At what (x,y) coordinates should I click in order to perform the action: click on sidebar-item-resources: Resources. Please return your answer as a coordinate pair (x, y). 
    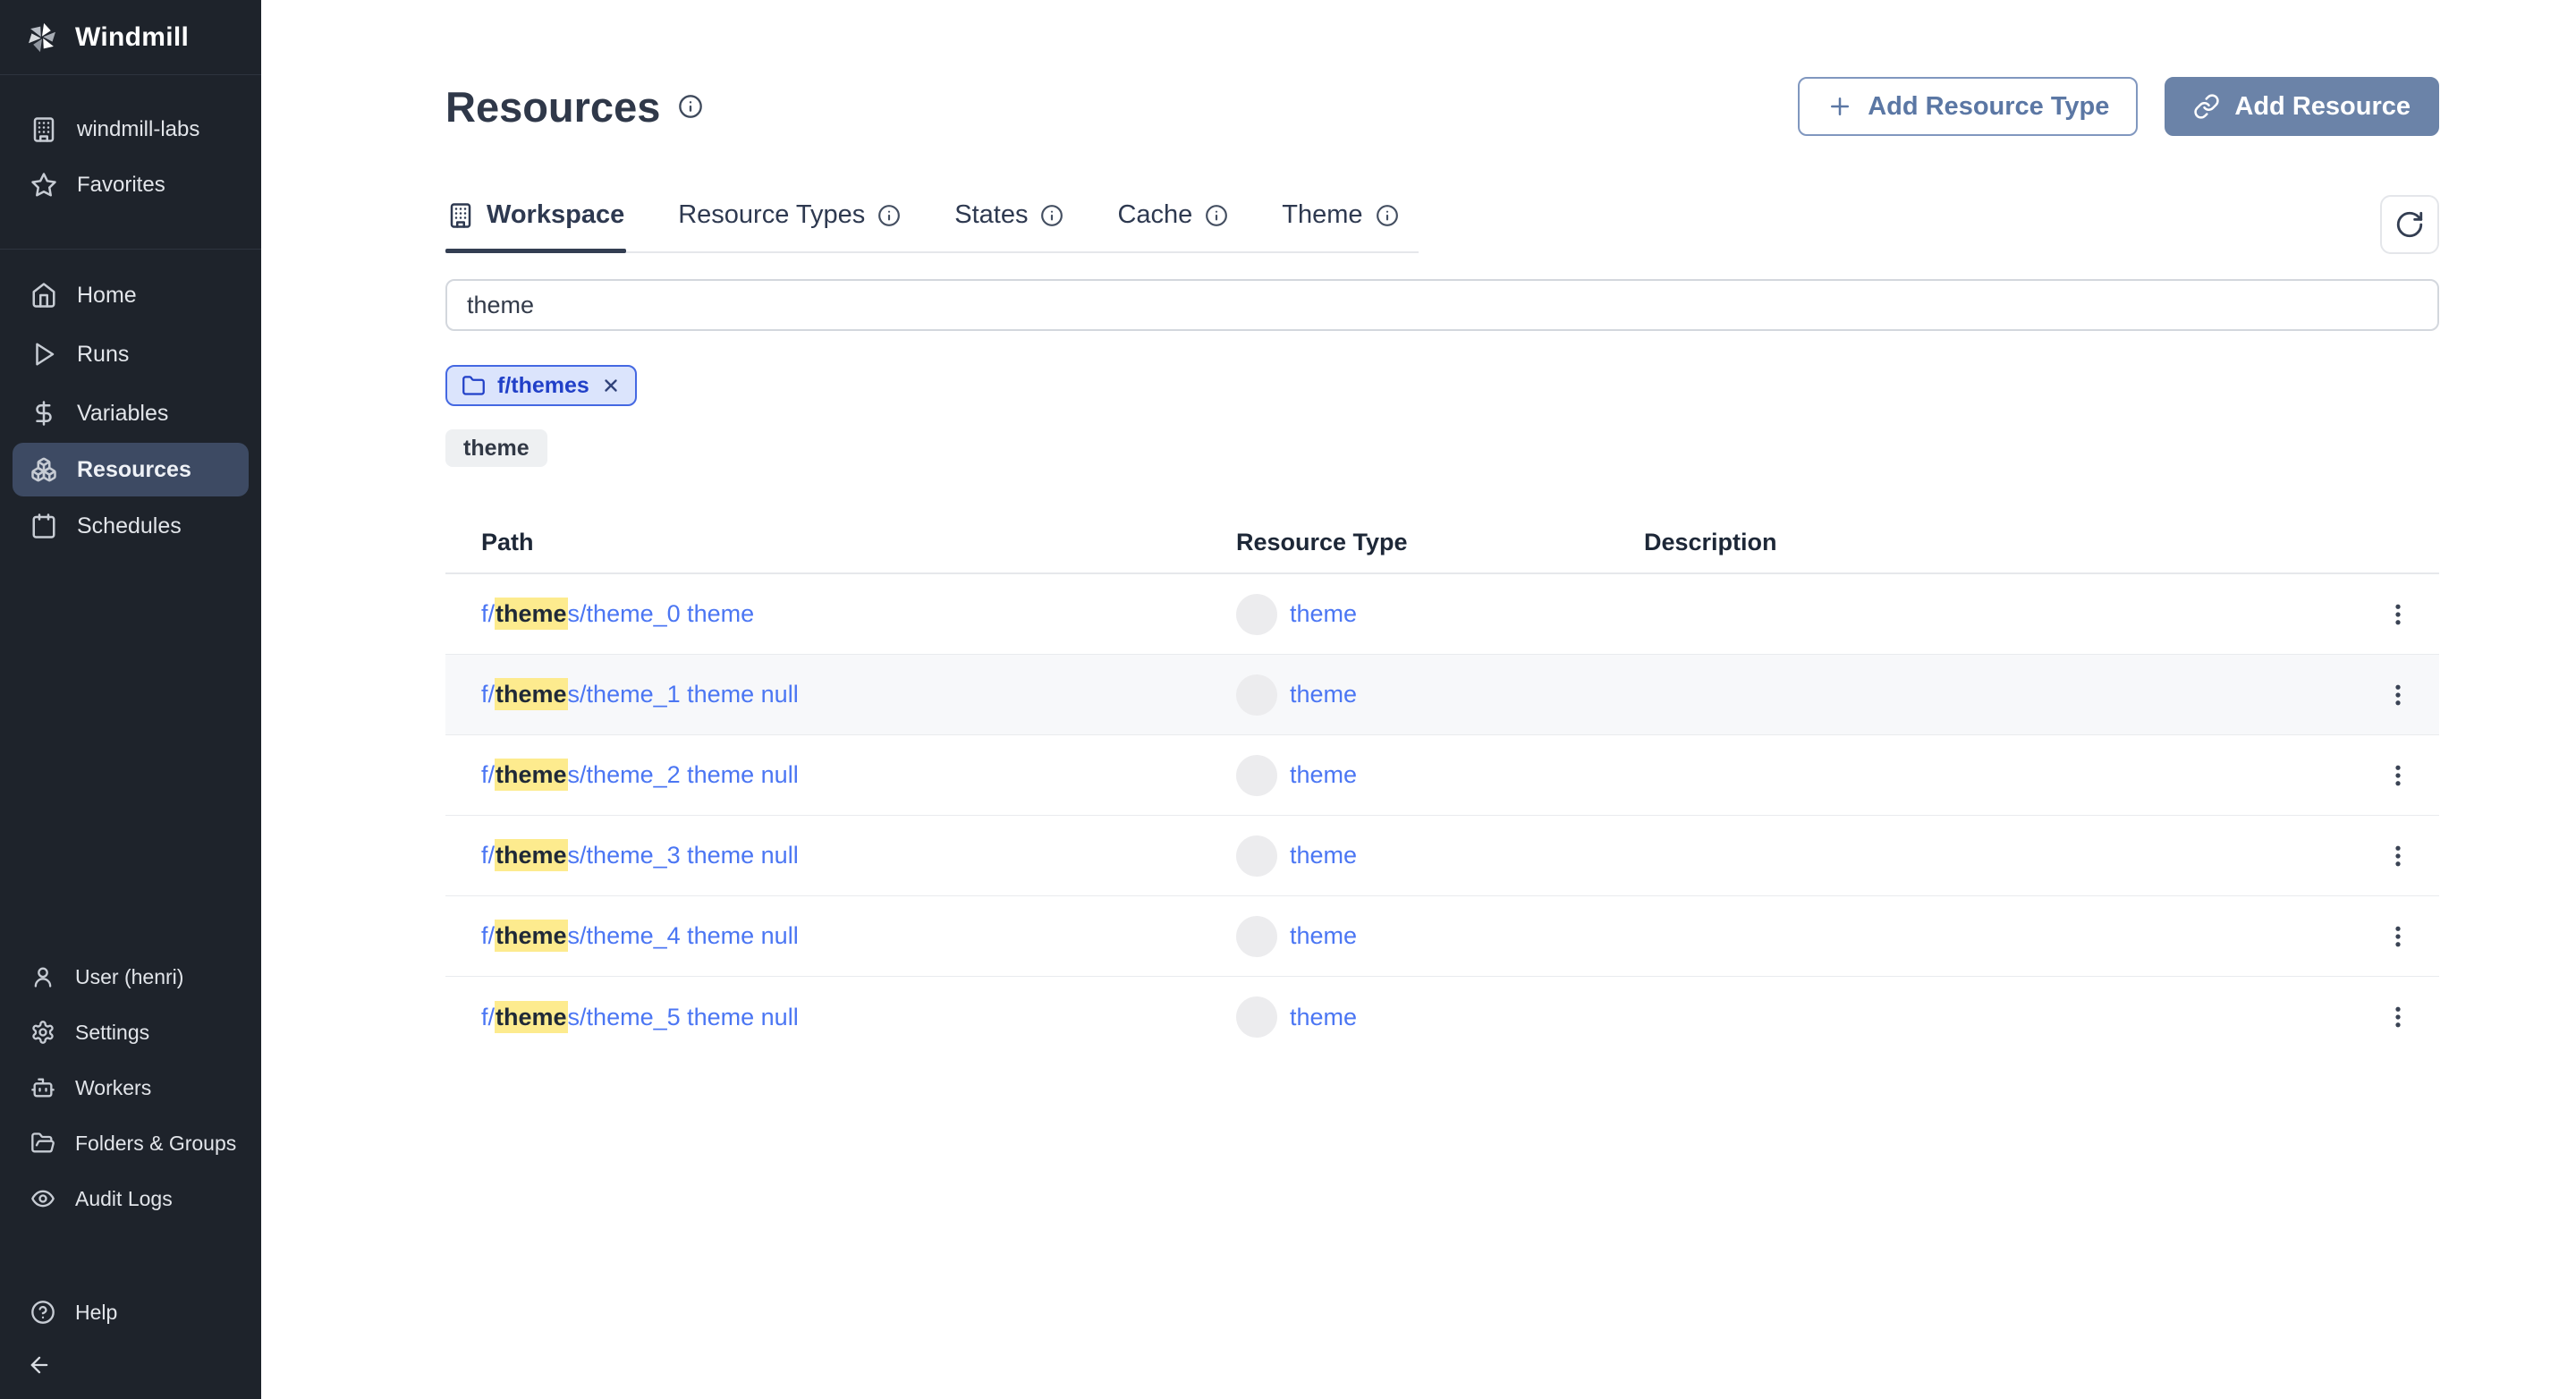
    Looking at the image, I should click on (131, 469).